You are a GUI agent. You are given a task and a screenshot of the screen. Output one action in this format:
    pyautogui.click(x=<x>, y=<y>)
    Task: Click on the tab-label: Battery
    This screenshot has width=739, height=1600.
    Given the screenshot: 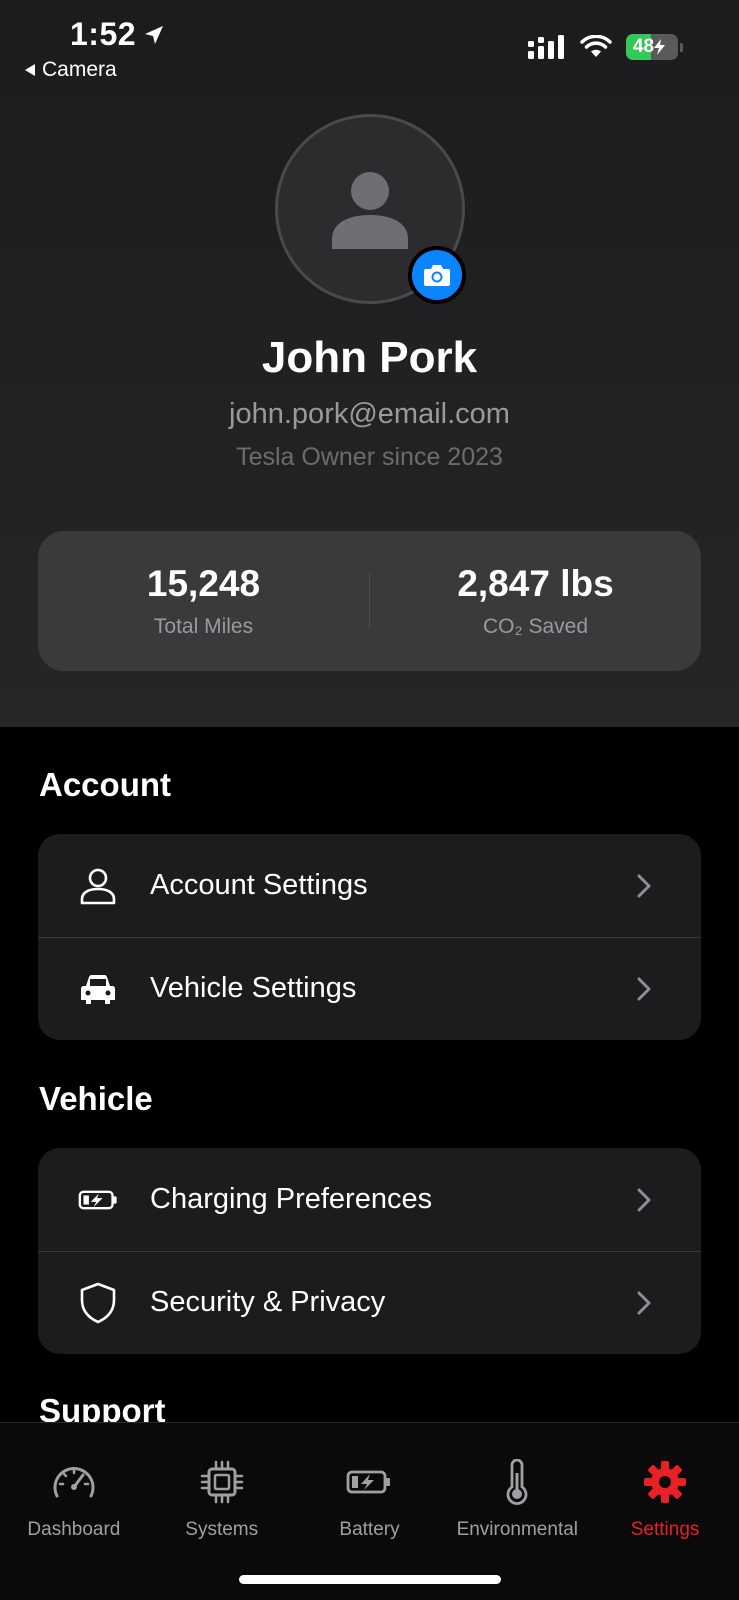 What is the action you would take?
    pyautogui.click(x=369, y=1529)
    